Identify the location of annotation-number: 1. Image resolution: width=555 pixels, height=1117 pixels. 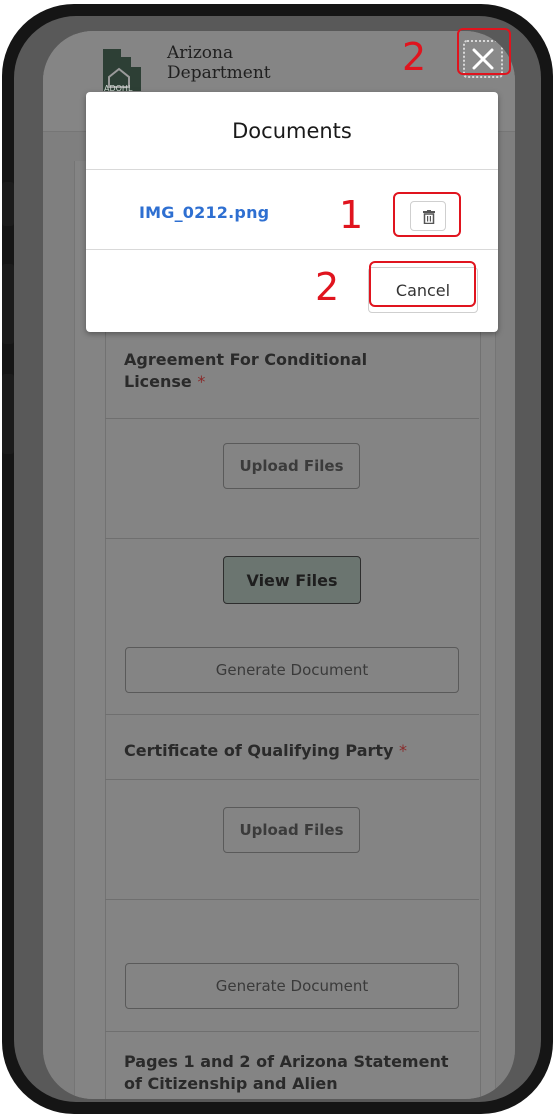
(351, 215).